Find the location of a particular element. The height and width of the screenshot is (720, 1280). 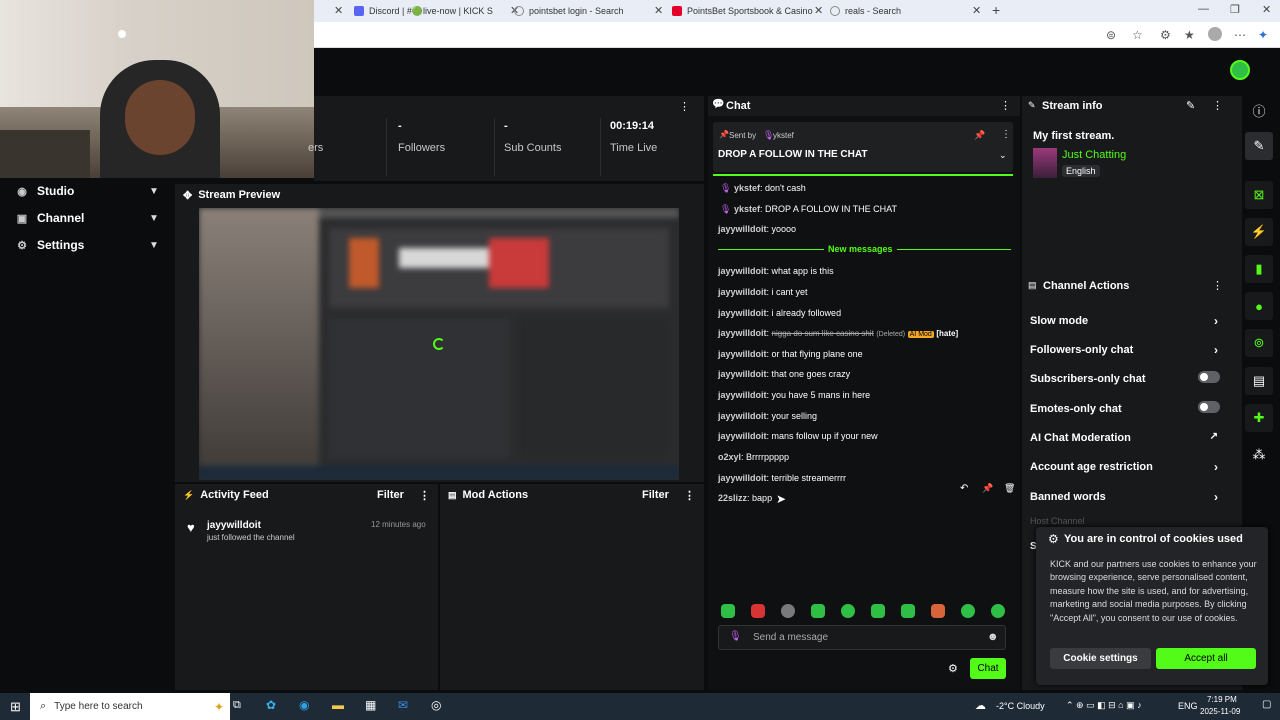

chat-message-hovered: 22slizz: bapp is located at coordinates (745, 498).